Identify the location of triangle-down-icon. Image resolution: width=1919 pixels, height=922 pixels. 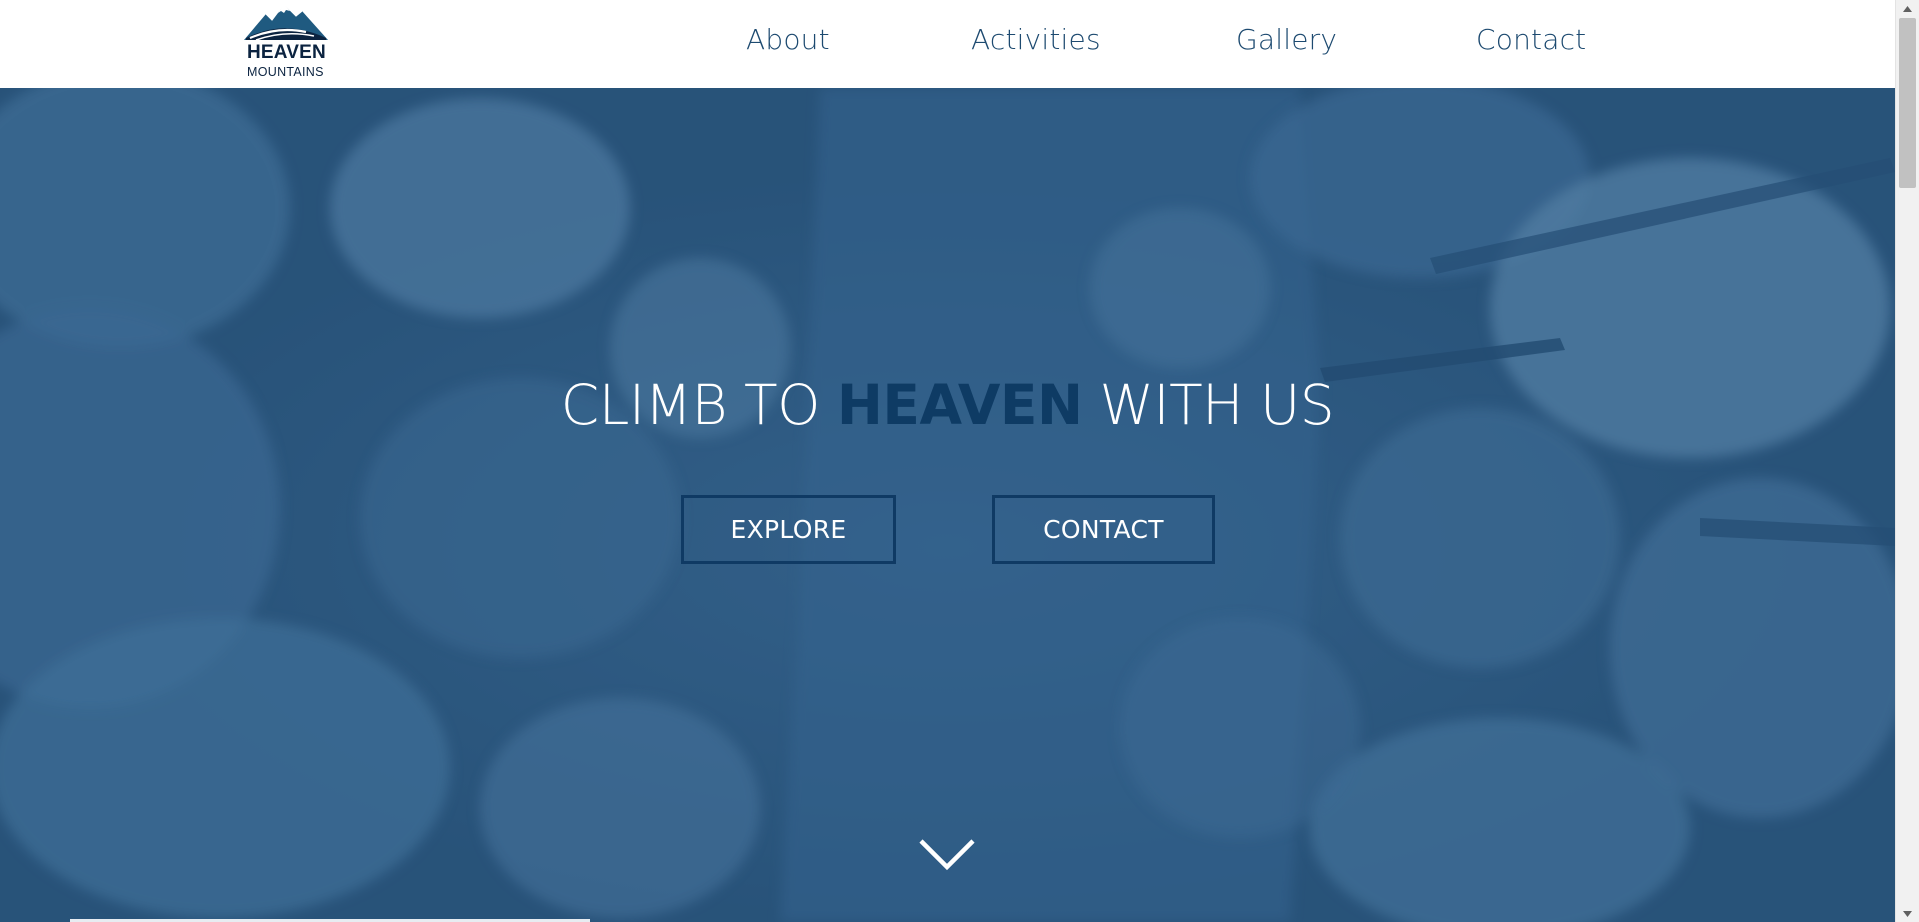
(1907, 913).